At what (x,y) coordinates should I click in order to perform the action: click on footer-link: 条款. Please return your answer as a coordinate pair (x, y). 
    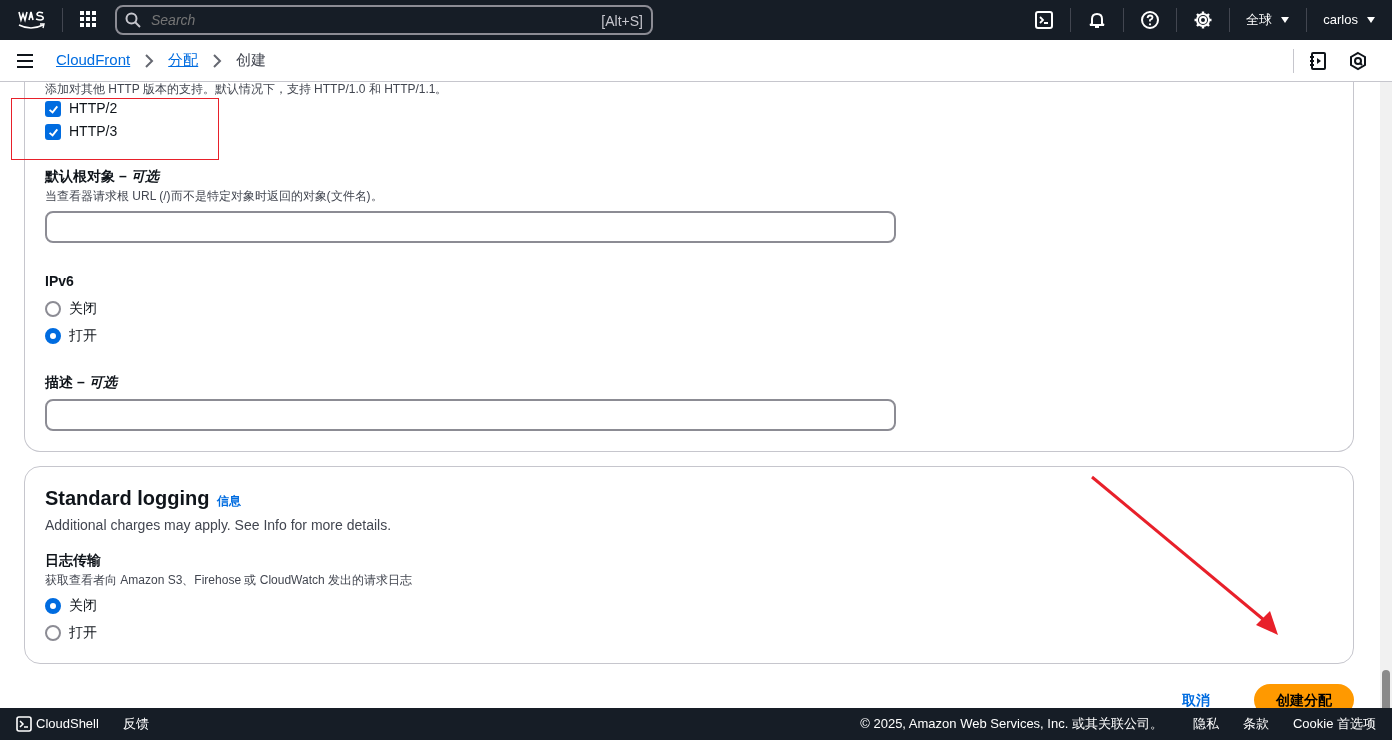
    Looking at the image, I should click on (1255, 724).